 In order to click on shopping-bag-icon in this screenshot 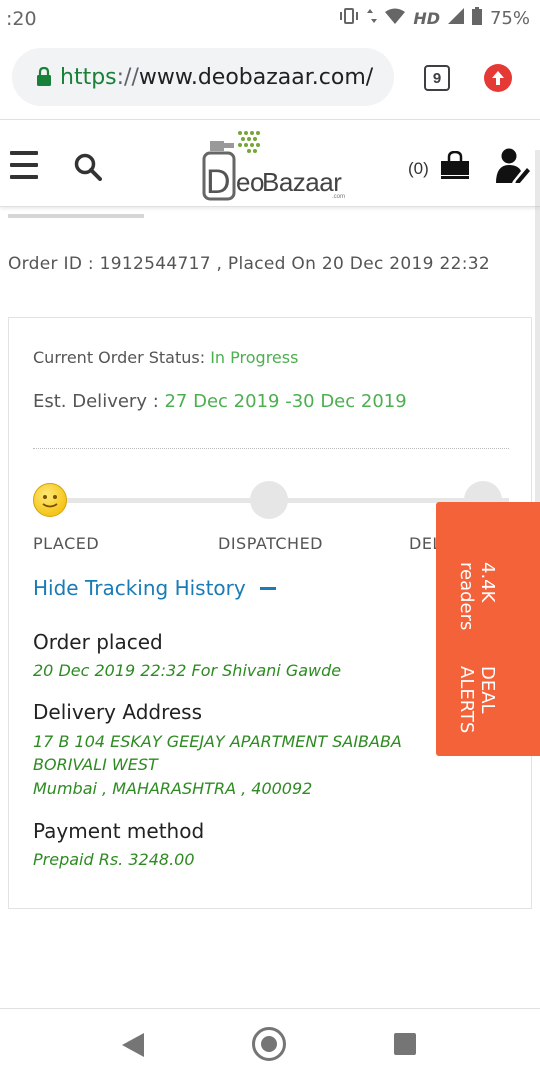, I will do `click(455, 167)`.